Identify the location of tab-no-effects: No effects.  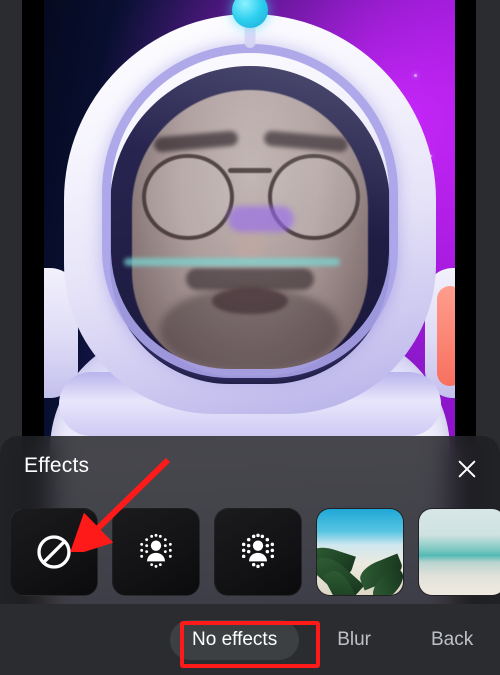
(235, 640).